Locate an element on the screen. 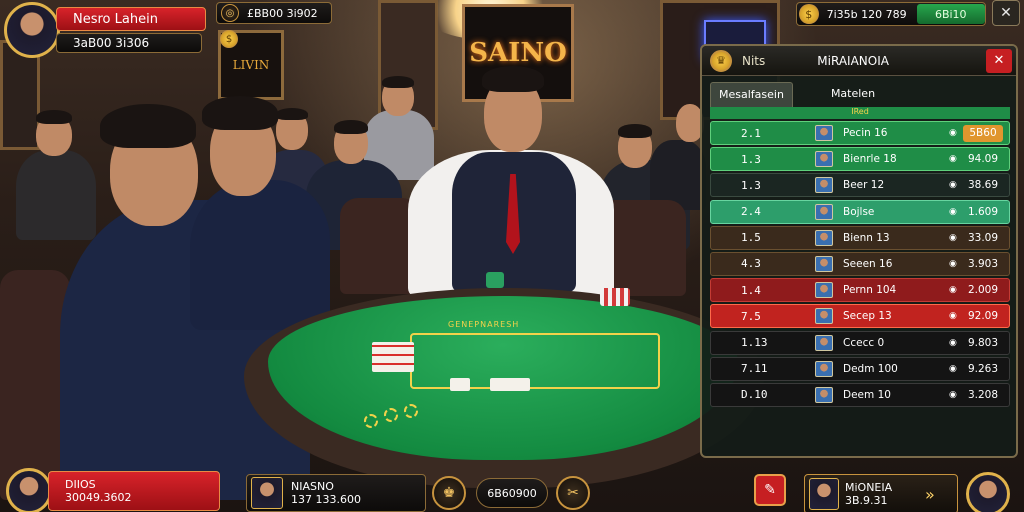  chip-stack-dealer is located at coordinates (495, 280).